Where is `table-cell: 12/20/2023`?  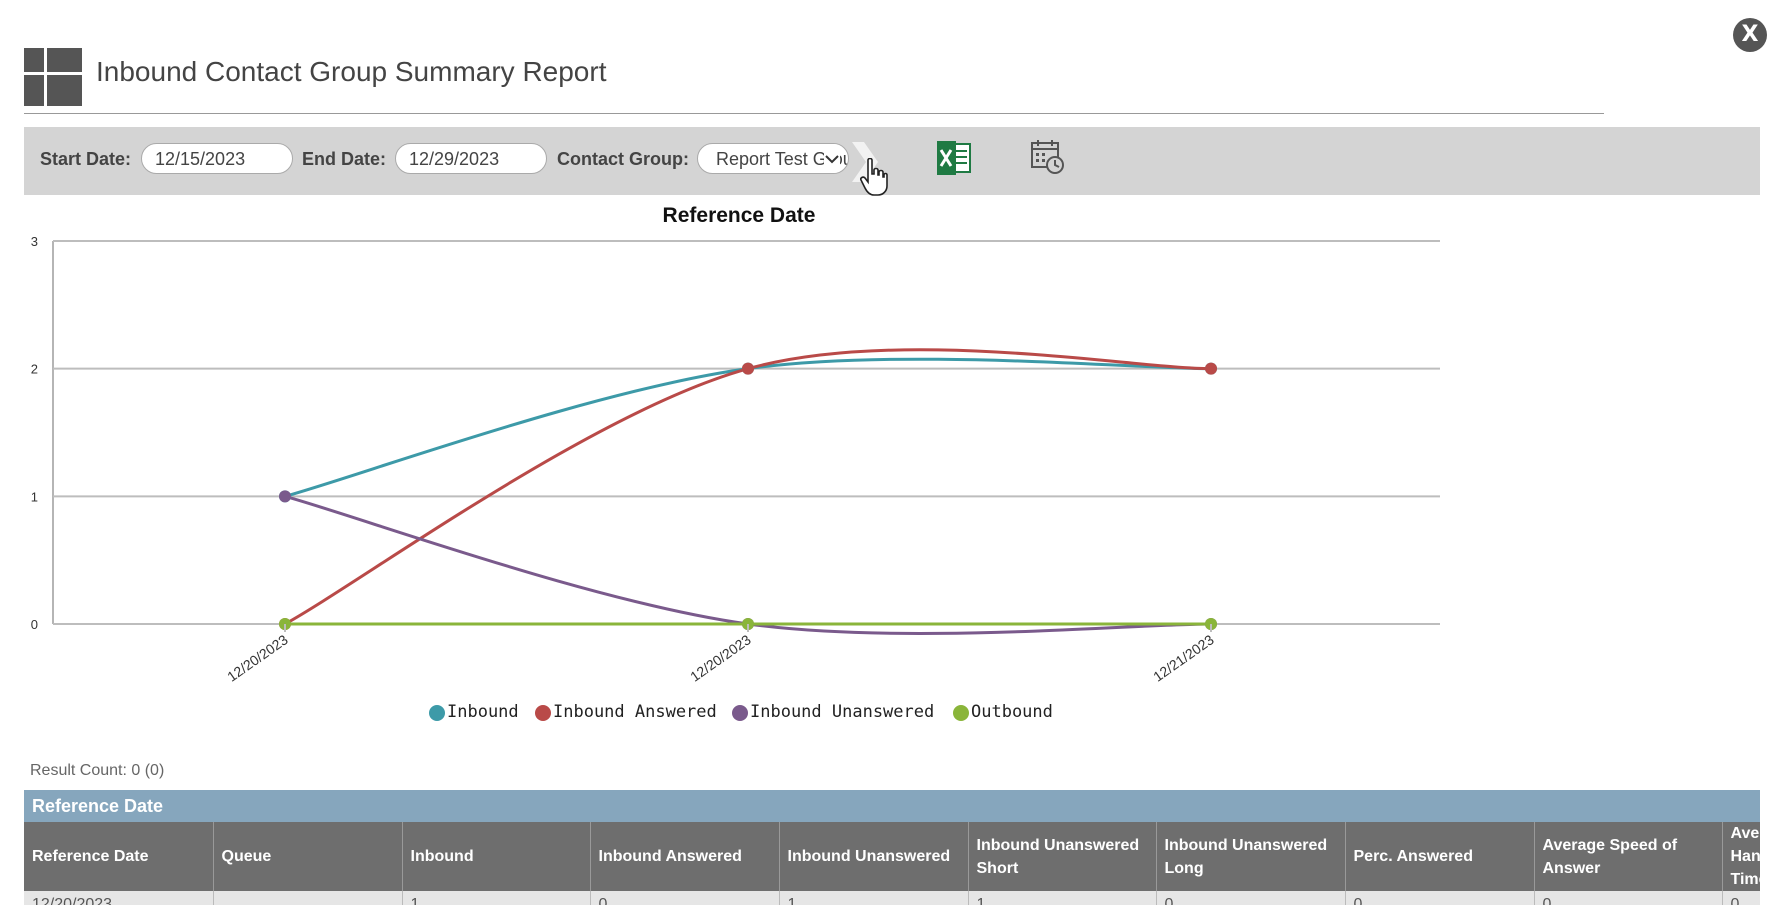 table-cell: 12/20/2023 is located at coordinates (119, 898).